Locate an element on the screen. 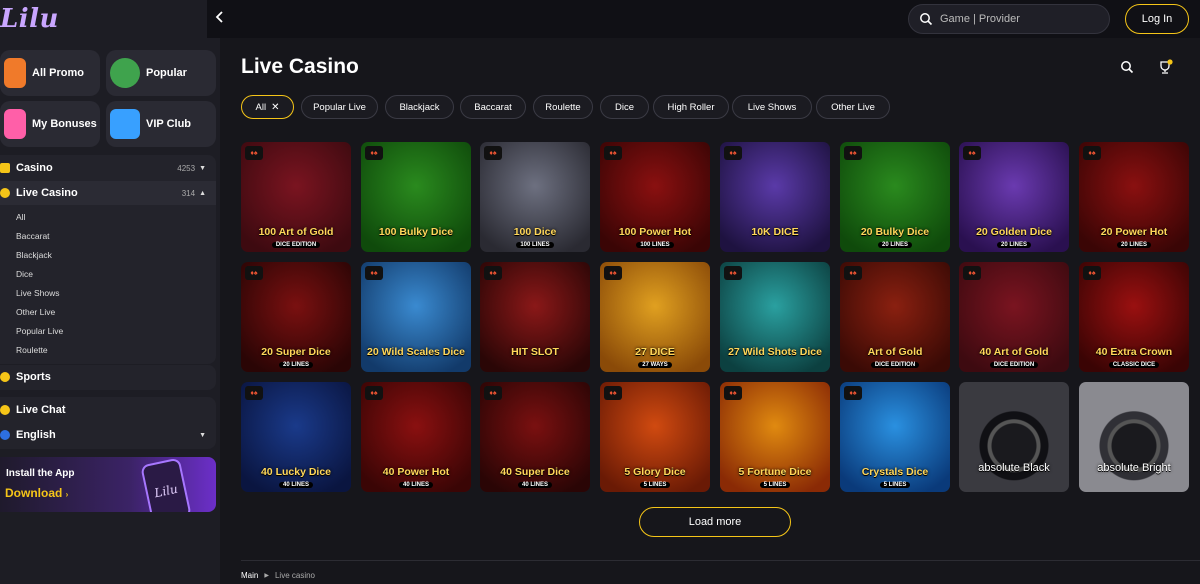 This screenshot has height=584, width=1200. download-label: Download is located at coordinates (34, 493).